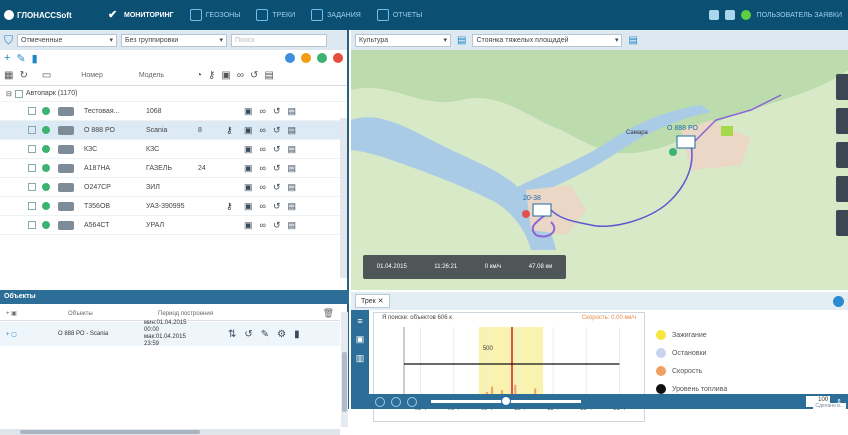 The image size is (848, 435). What do you see at coordinates (173, 187) in the screenshot?
I see `table-row: О247СР ЗИЛ ▣ ∞ ↺ ▤` at bounding box center [173, 187].